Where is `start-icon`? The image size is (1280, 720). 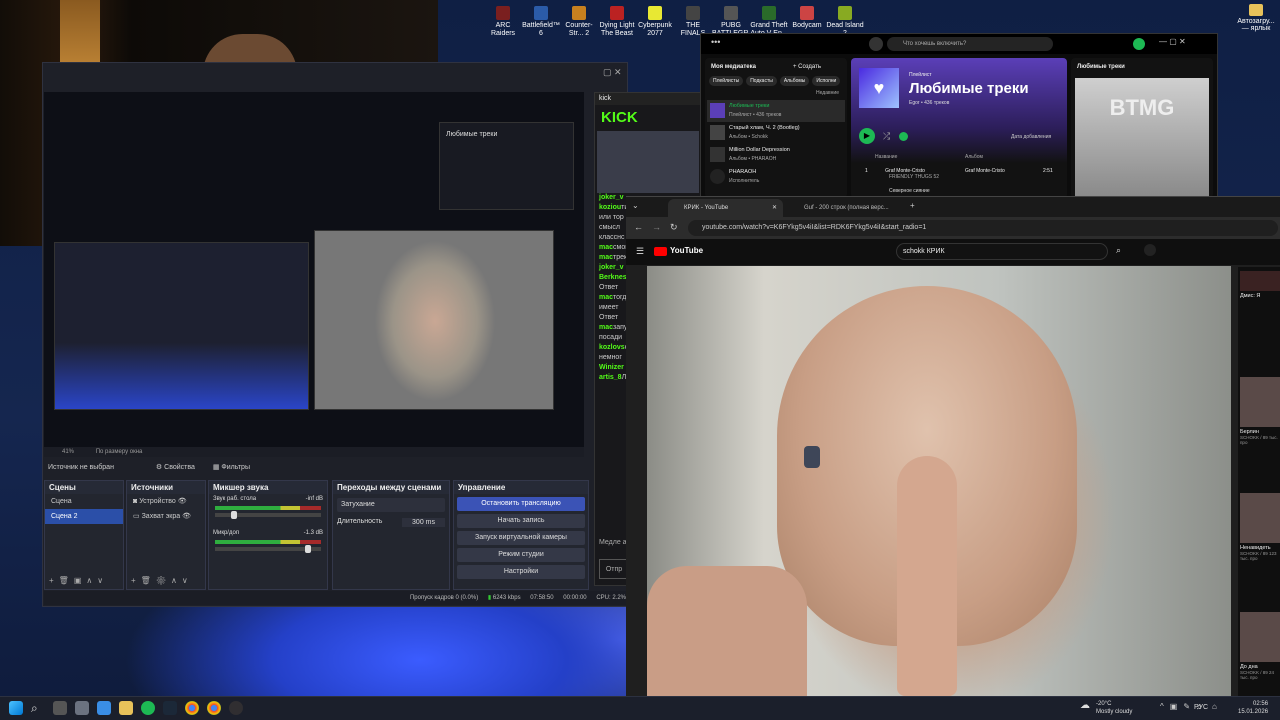 start-icon is located at coordinates (16, 708).